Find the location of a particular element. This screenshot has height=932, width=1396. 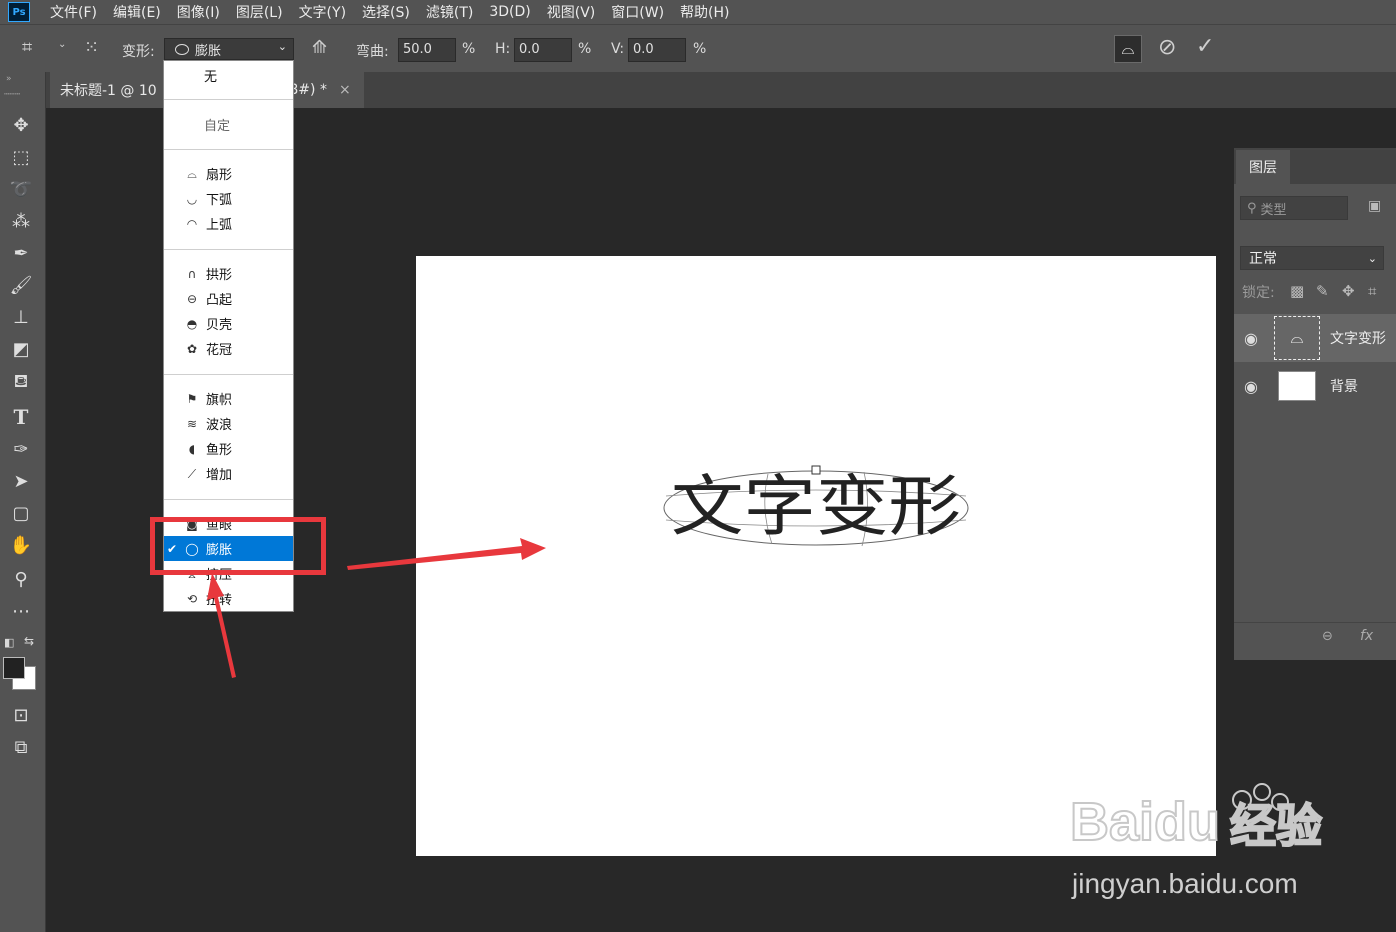

watermark-suffix: 经验 is located at coordinates (1276, 824).